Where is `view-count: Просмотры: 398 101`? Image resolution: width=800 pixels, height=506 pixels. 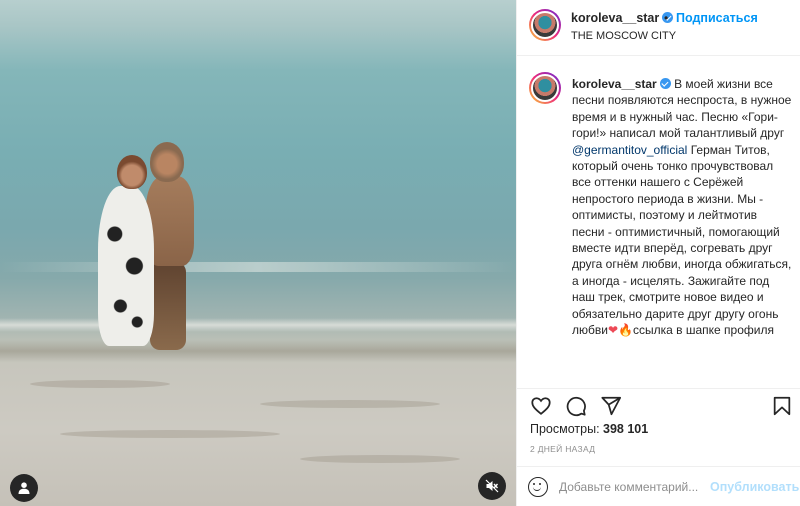 view-count: Просмотры: 398 101 is located at coordinates (589, 429).